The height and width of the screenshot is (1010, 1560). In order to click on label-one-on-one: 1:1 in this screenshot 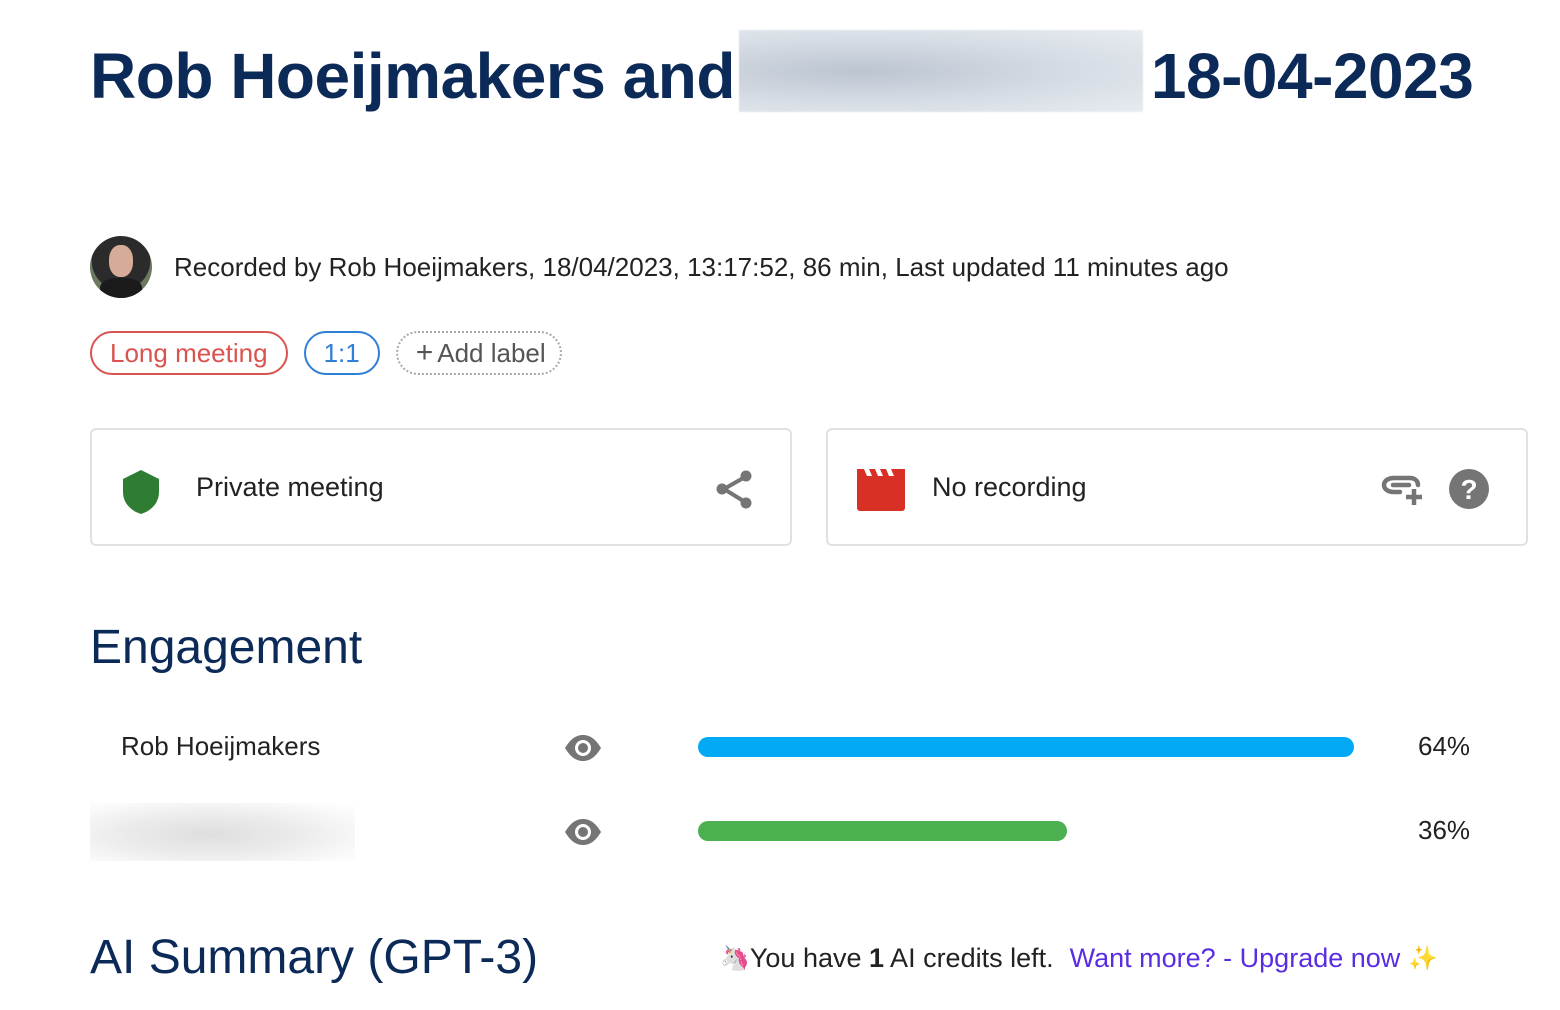, I will do `click(341, 353)`.